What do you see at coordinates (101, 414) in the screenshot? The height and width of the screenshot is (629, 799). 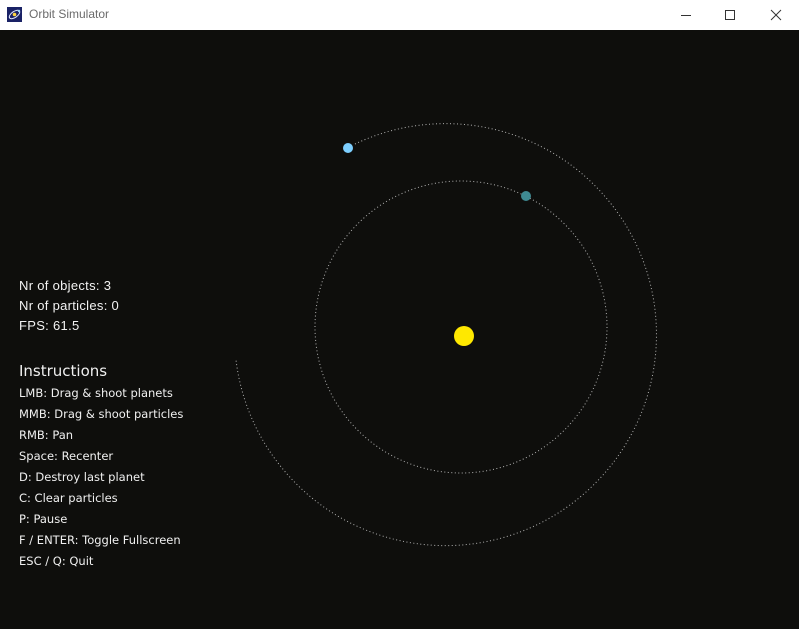 I see `instruction-item: MMB: Drag & shoot particles` at bounding box center [101, 414].